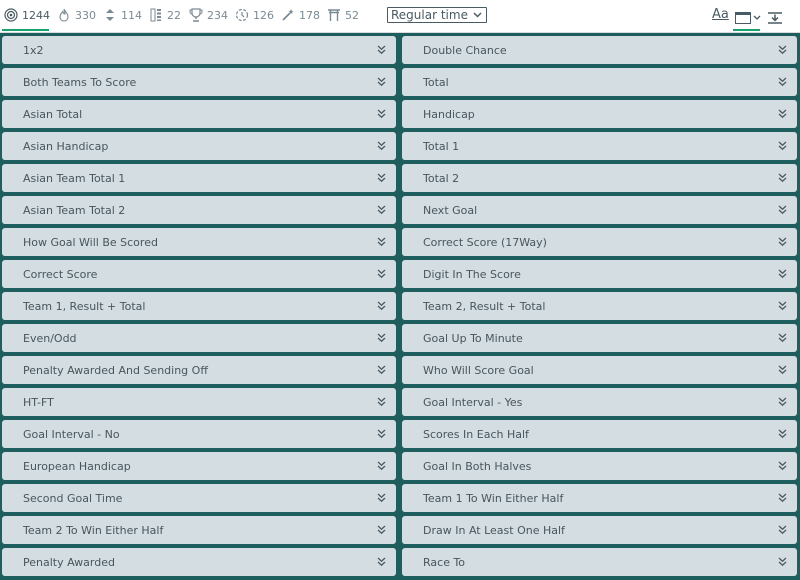 This screenshot has height=580, width=800. What do you see at coordinates (199, 562) in the screenshot?
I see `market-row: Penalty Awarded` at bounding box center [199, 562].